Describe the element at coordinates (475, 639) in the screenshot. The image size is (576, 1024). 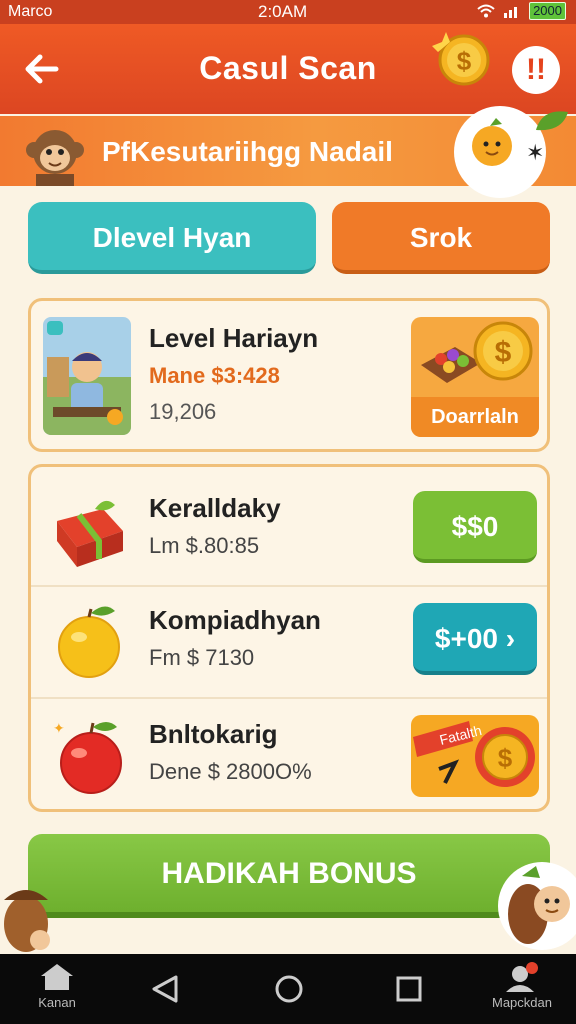
I see `offer-buy-button: $+00 ›` at that location.